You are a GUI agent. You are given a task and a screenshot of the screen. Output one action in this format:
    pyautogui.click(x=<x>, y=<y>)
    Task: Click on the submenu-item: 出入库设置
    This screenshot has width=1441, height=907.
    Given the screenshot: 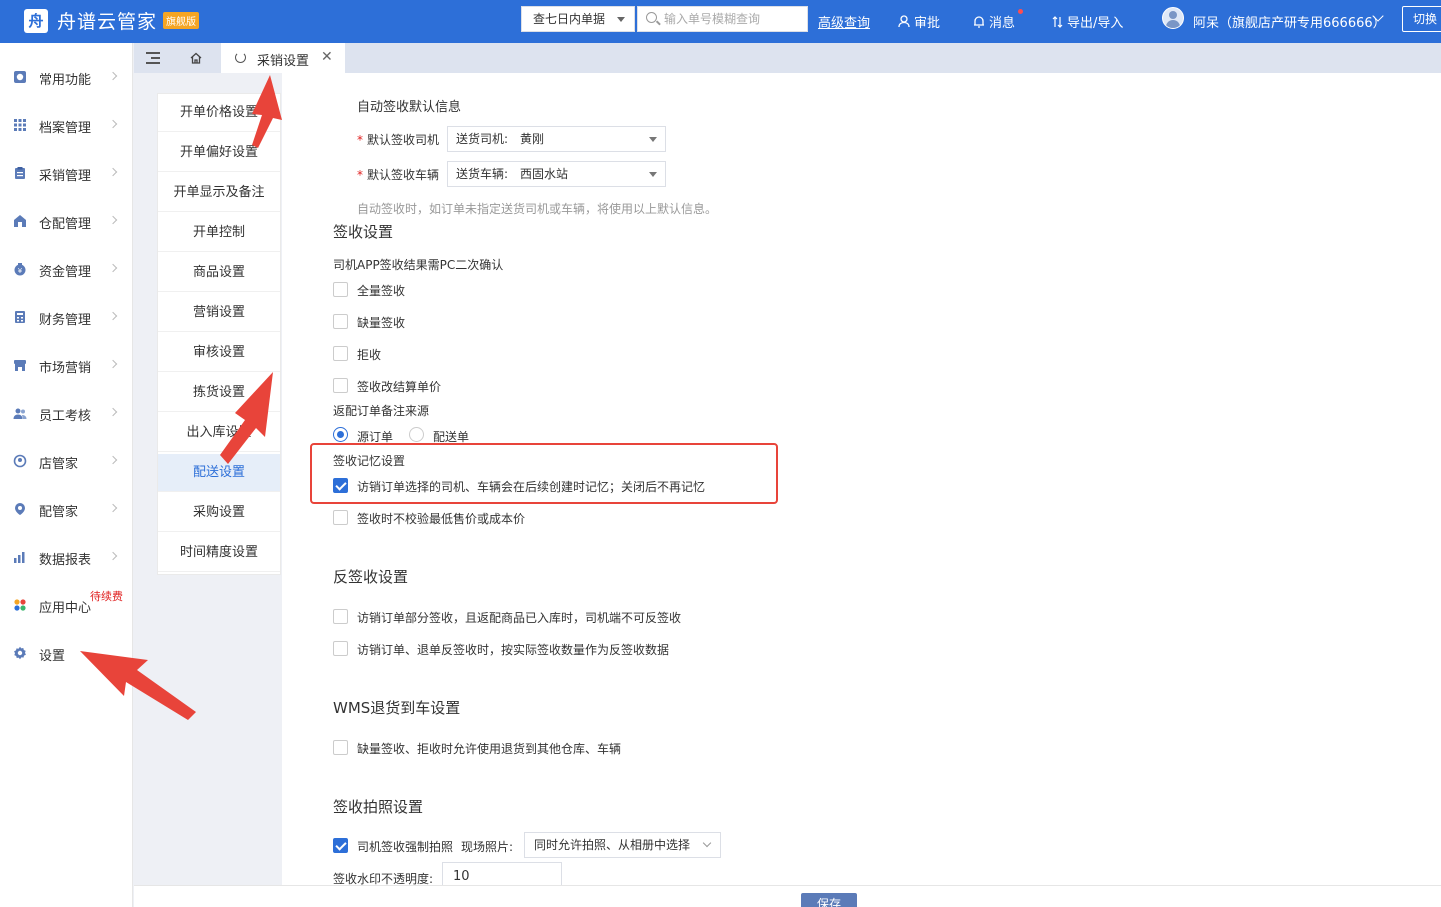 What is the action you would take?
    pyautogui.click(x=219, y=433)
    